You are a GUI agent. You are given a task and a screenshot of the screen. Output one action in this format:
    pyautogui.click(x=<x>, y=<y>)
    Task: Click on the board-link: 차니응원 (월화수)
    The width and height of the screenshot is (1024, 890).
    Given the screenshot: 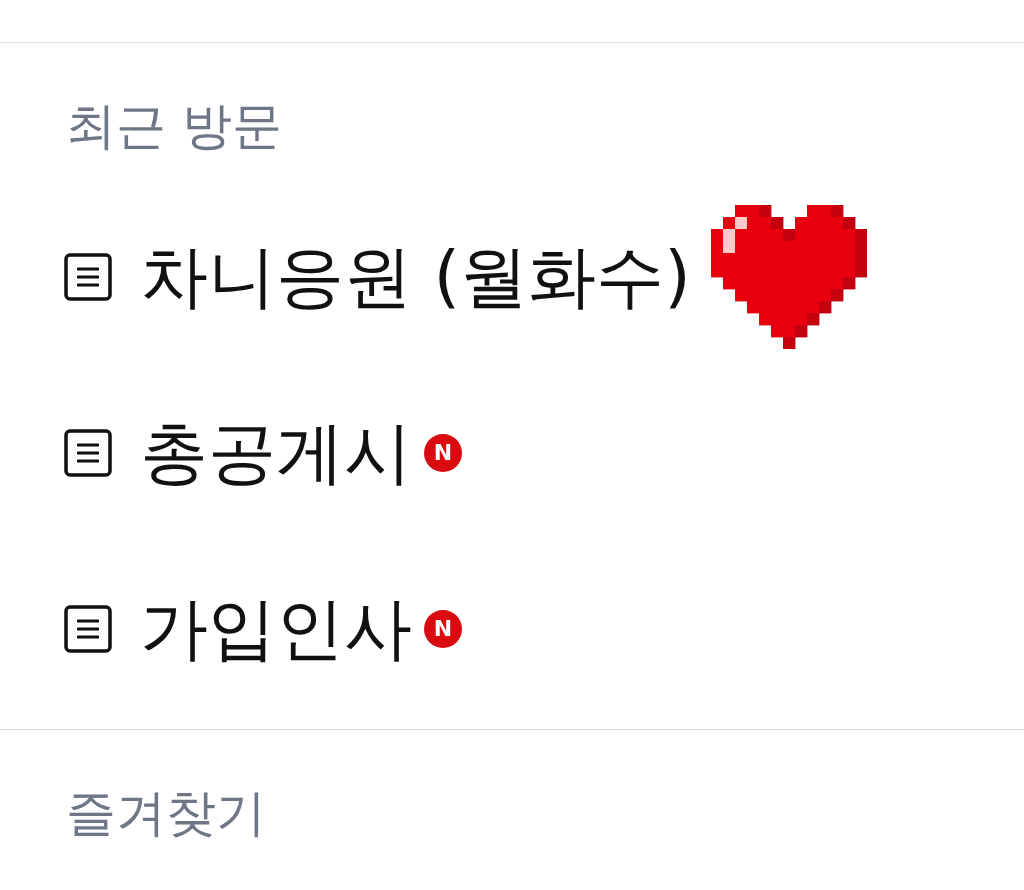 What is the action you would take?
    pyautogui.click(x=415, y=277)
    